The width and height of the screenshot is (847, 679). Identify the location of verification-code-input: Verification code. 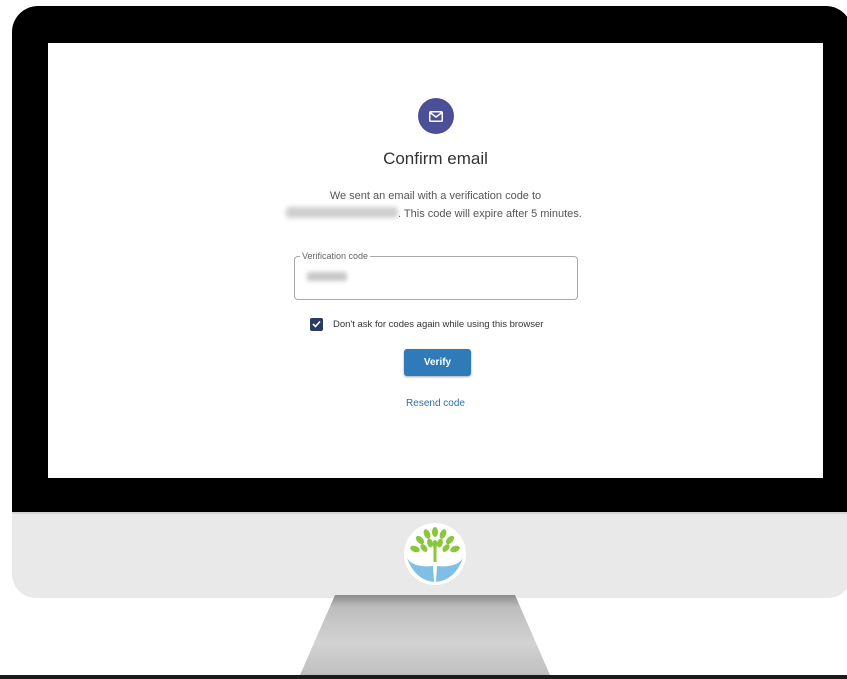
(436, 275).